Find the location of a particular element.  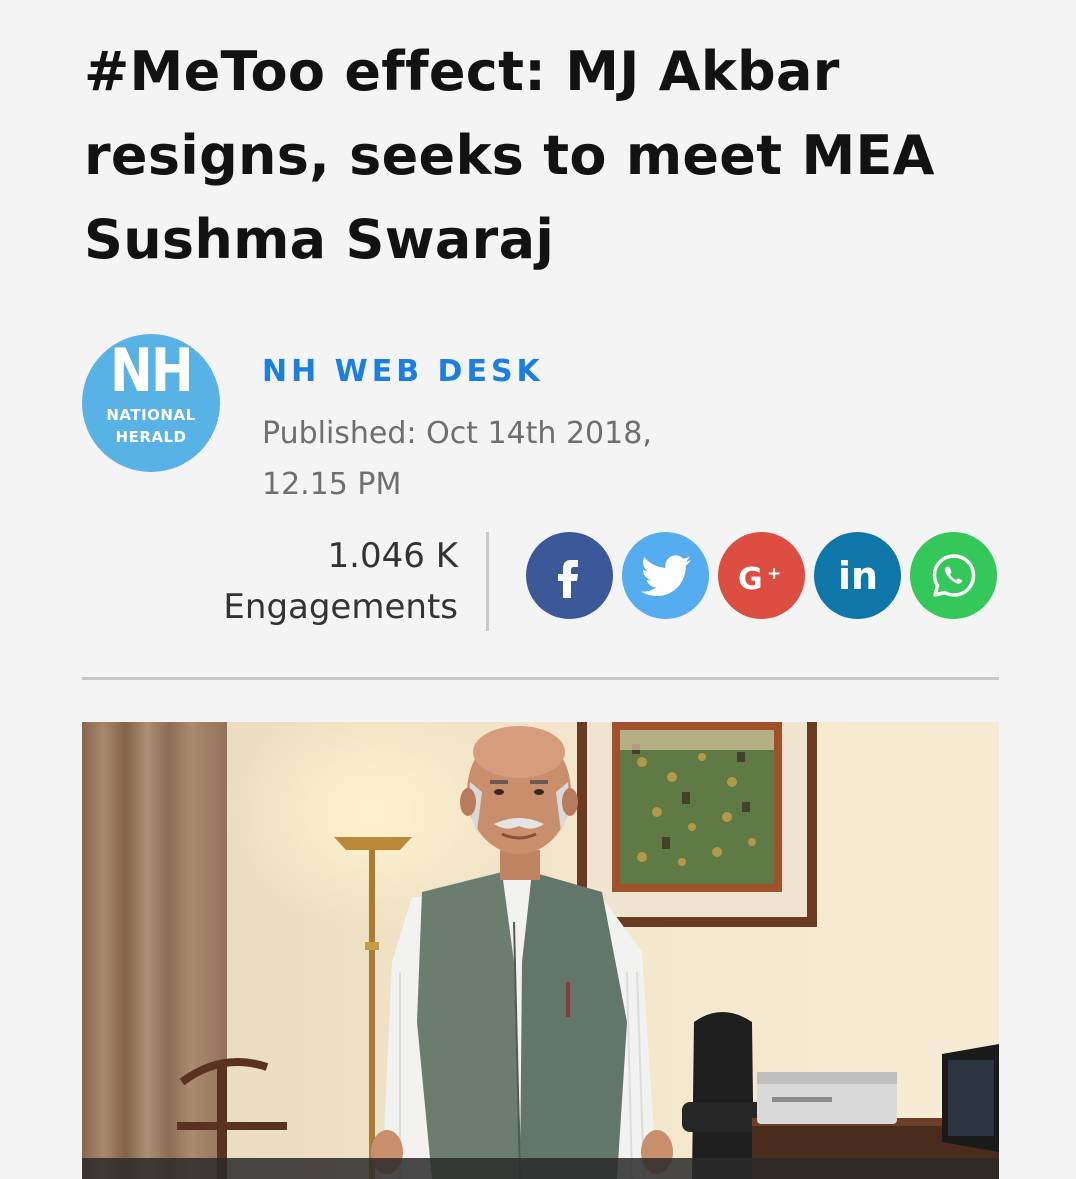

logo-line-1: NATIONAL is located at coordinates (151, 415).